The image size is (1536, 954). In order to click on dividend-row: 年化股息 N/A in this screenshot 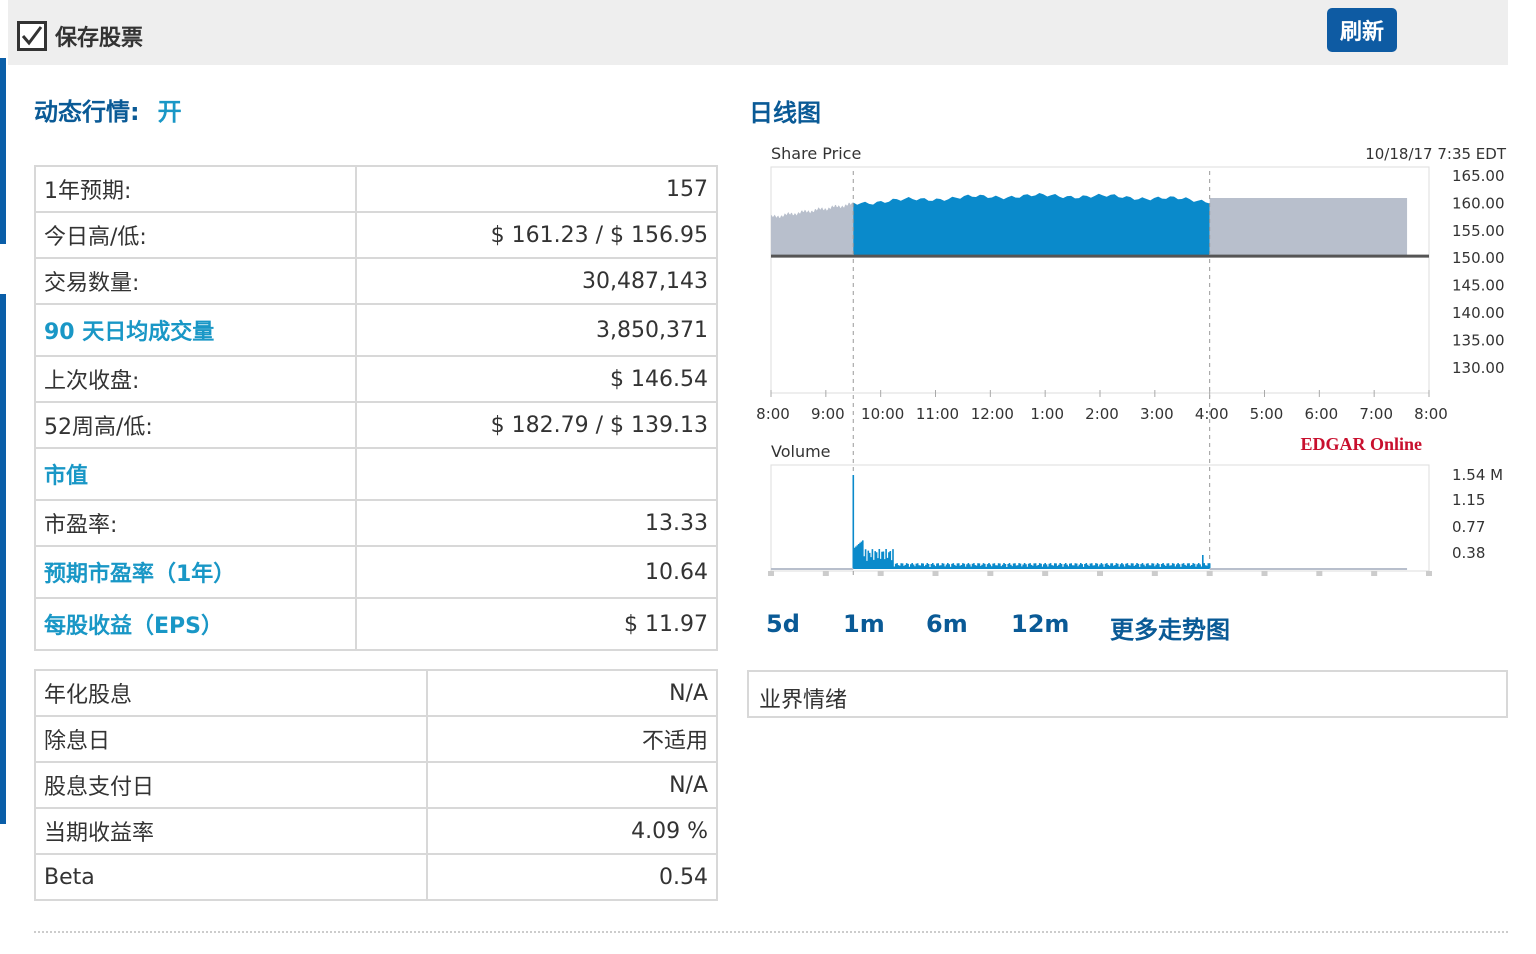, I will do `click(376, 693)`.